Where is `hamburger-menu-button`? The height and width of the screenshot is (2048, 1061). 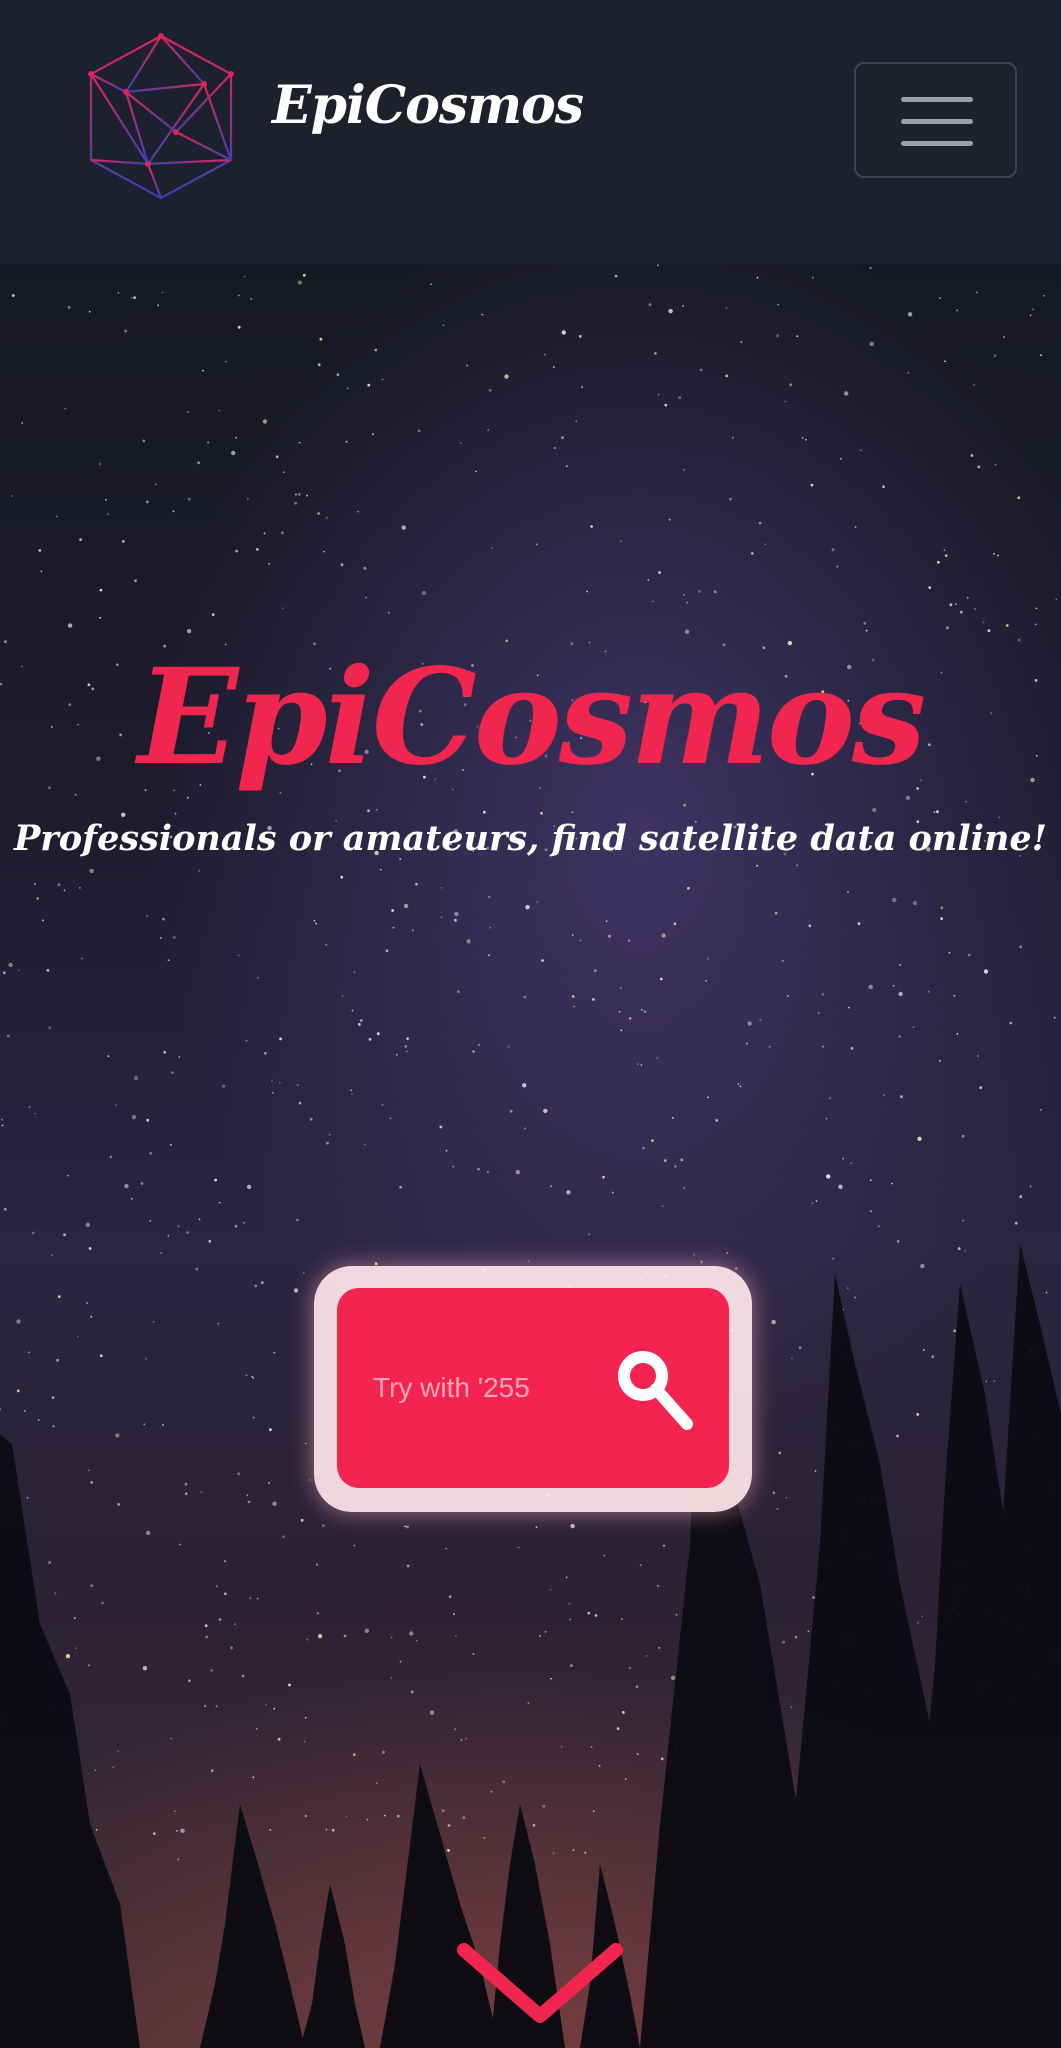 hamburger-menu-button is located at coordinates (935, 120).